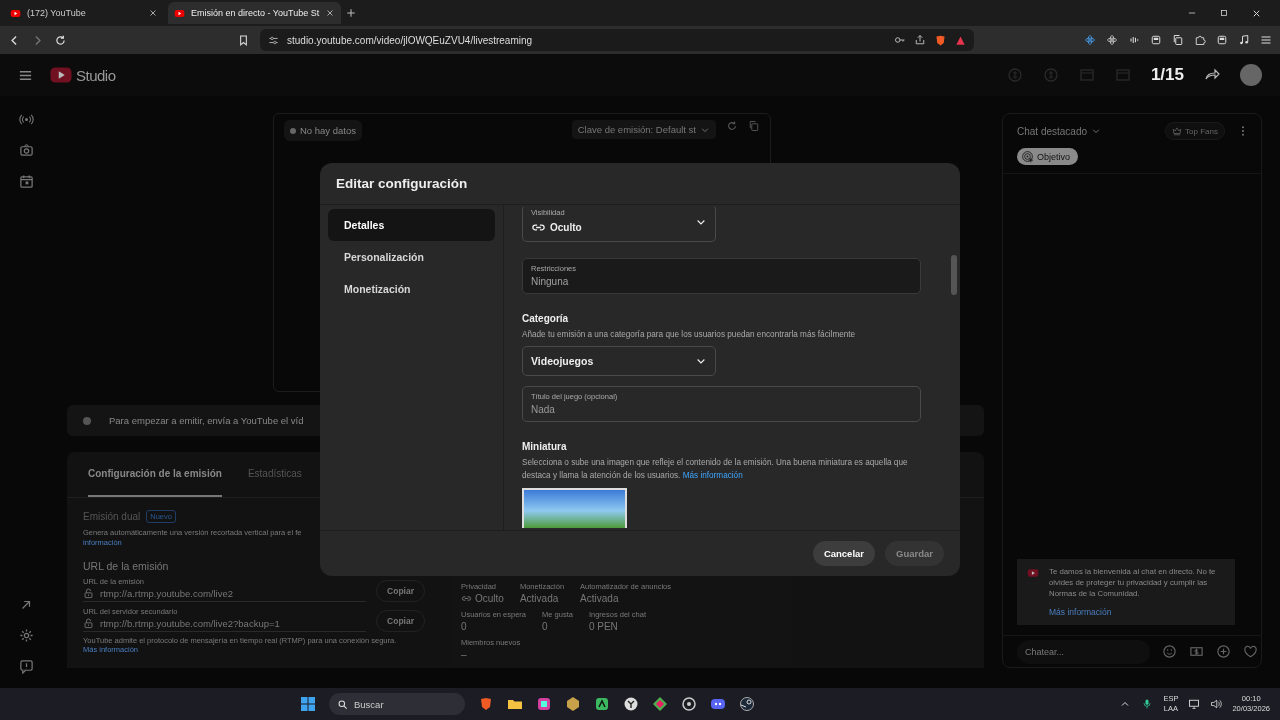  I want to click on new-tab-icon, so click(351, 13).